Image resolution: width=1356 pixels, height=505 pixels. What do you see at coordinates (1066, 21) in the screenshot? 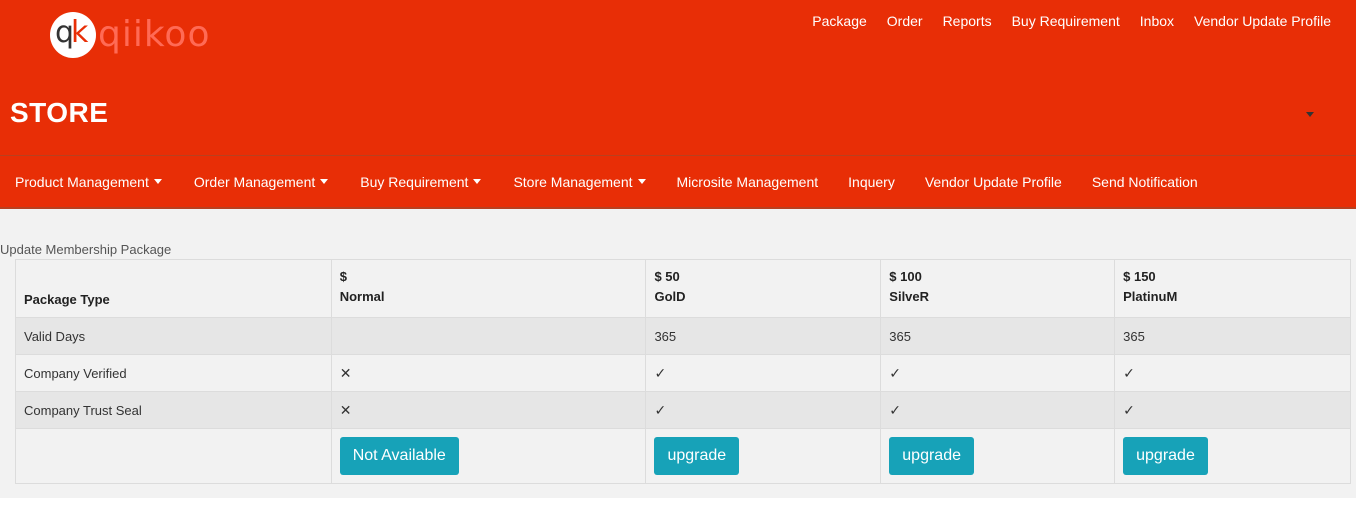
I see `topnav-buy-requirement: Buy Requirement` at bounding box center [1066, 21].